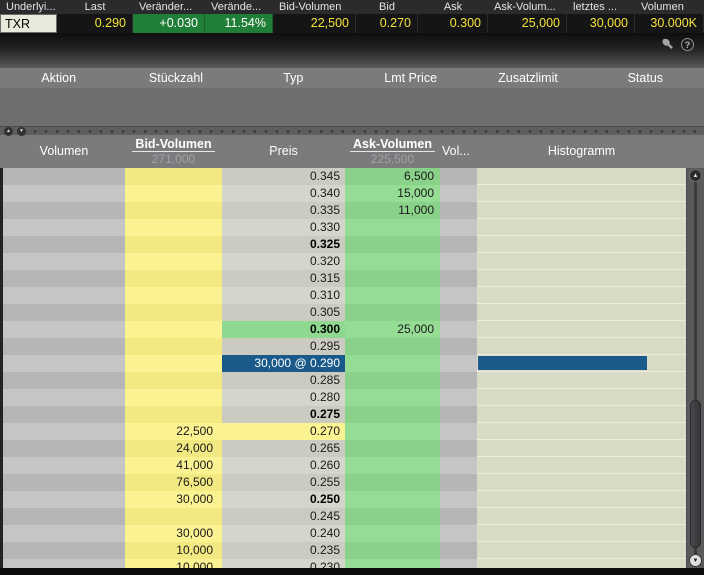  I want to click on help-icon: ?, so click(687, 44).